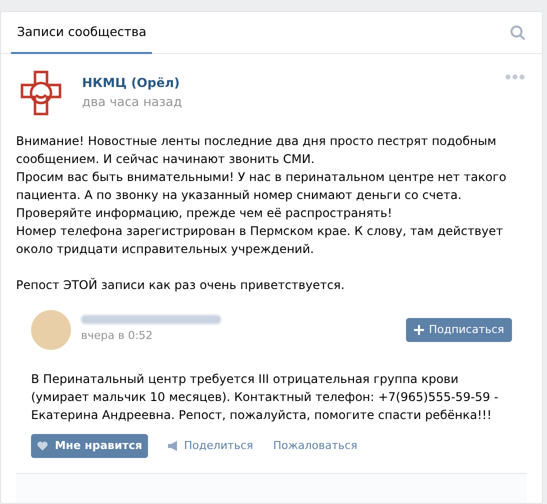 The height and width of the screenshot is (504, 547). I want to click on author-name: НКМЦ (Орёл), so click(293, 83).